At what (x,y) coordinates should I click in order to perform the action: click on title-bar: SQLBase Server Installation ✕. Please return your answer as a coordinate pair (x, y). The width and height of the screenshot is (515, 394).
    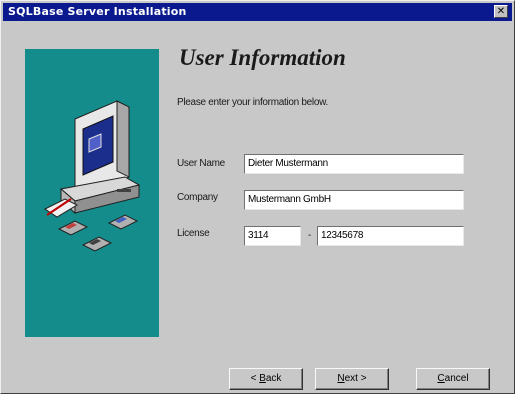
    Looking at the image, I should click on (257, 12).